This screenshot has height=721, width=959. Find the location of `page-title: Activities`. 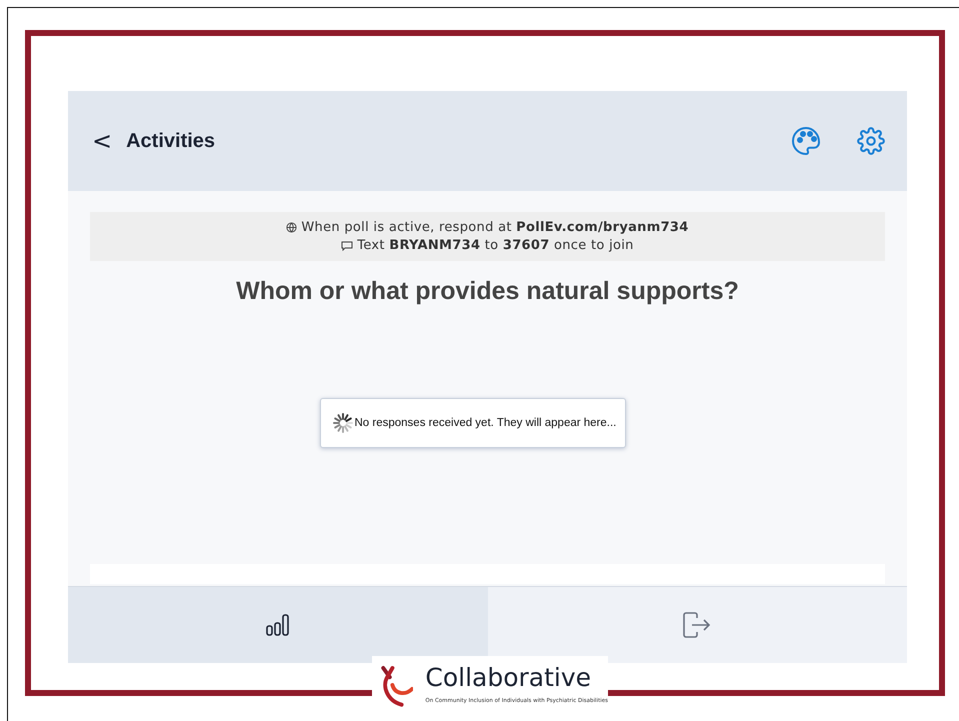

page-title: Activities is located at coordinates (171, 141).